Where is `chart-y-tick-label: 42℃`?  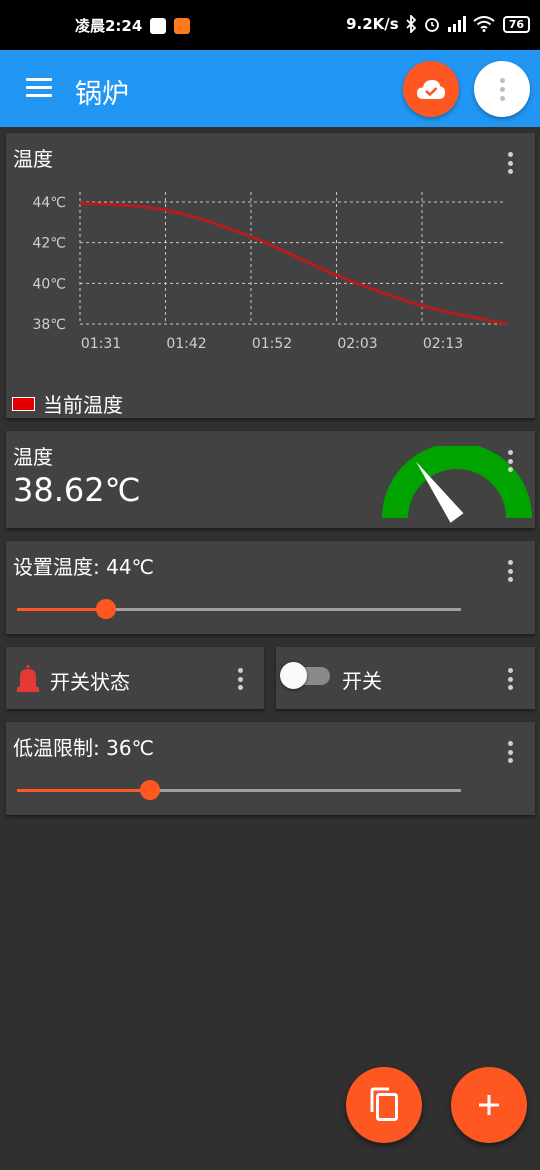
chart-y-tick-label: 42℃ is located at coordinates (49, 244).